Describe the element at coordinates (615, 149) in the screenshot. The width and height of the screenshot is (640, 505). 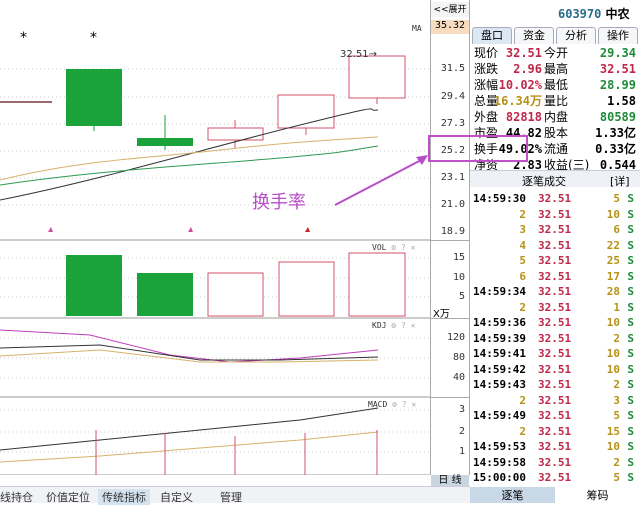
I see `quote-value: 0.33亿` at that location.